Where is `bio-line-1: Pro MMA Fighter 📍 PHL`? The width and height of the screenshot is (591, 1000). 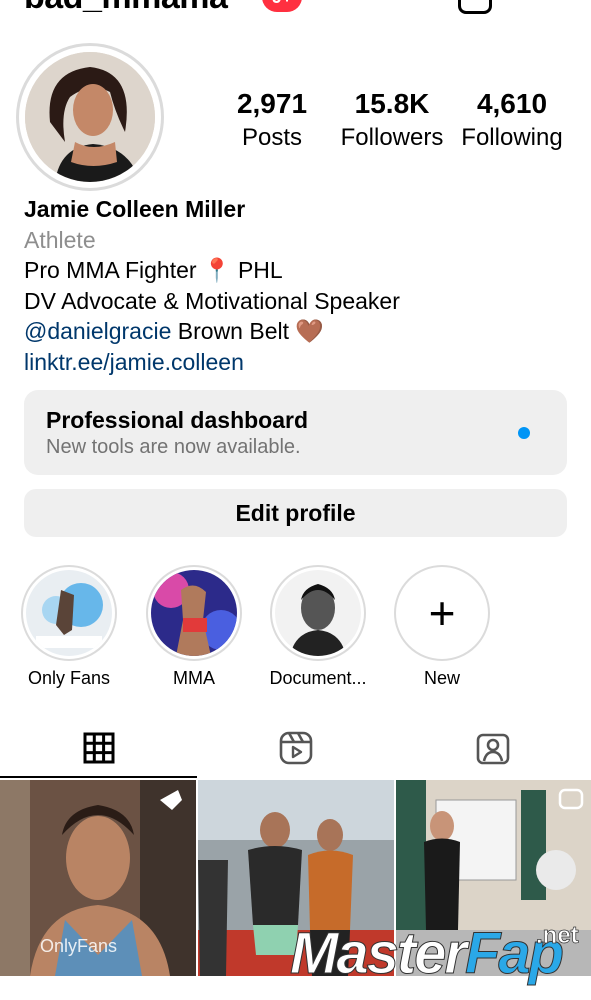 bio-line-1: Pro MMA Fighter 📍 PHL is located at coordinates (153, 270).